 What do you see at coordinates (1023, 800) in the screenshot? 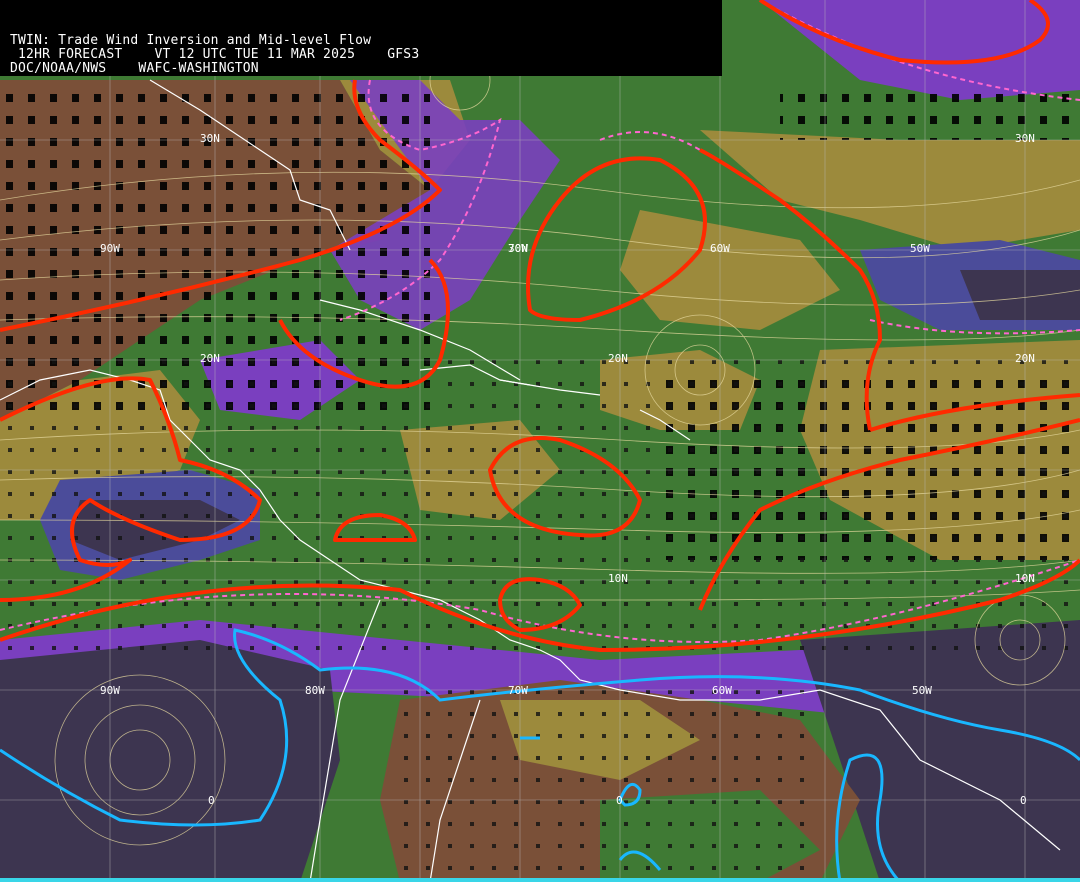
I see `eq-label-c: 0` at bounding box center [1023, 800].